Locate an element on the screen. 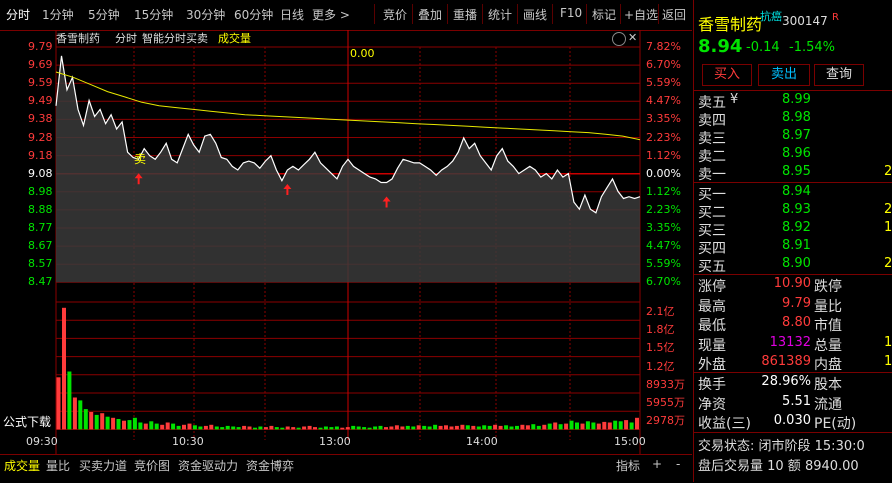 The image size is (892, 483). quote-stock-name: 香雪制药 is located at coordinates (730, 24).